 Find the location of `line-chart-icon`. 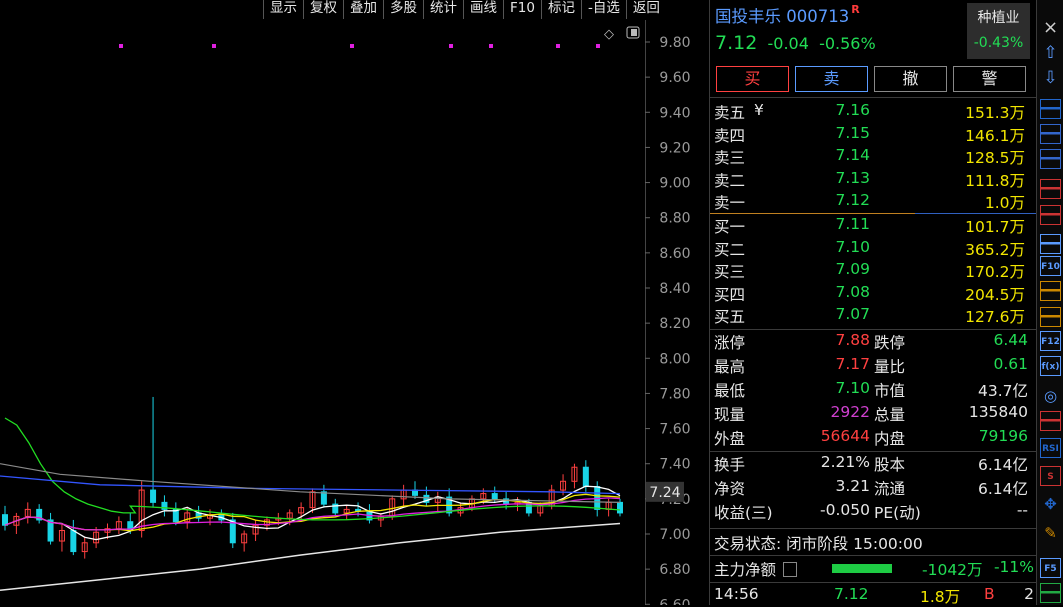

line-chart-icon is located at coordinates (1050, 189).